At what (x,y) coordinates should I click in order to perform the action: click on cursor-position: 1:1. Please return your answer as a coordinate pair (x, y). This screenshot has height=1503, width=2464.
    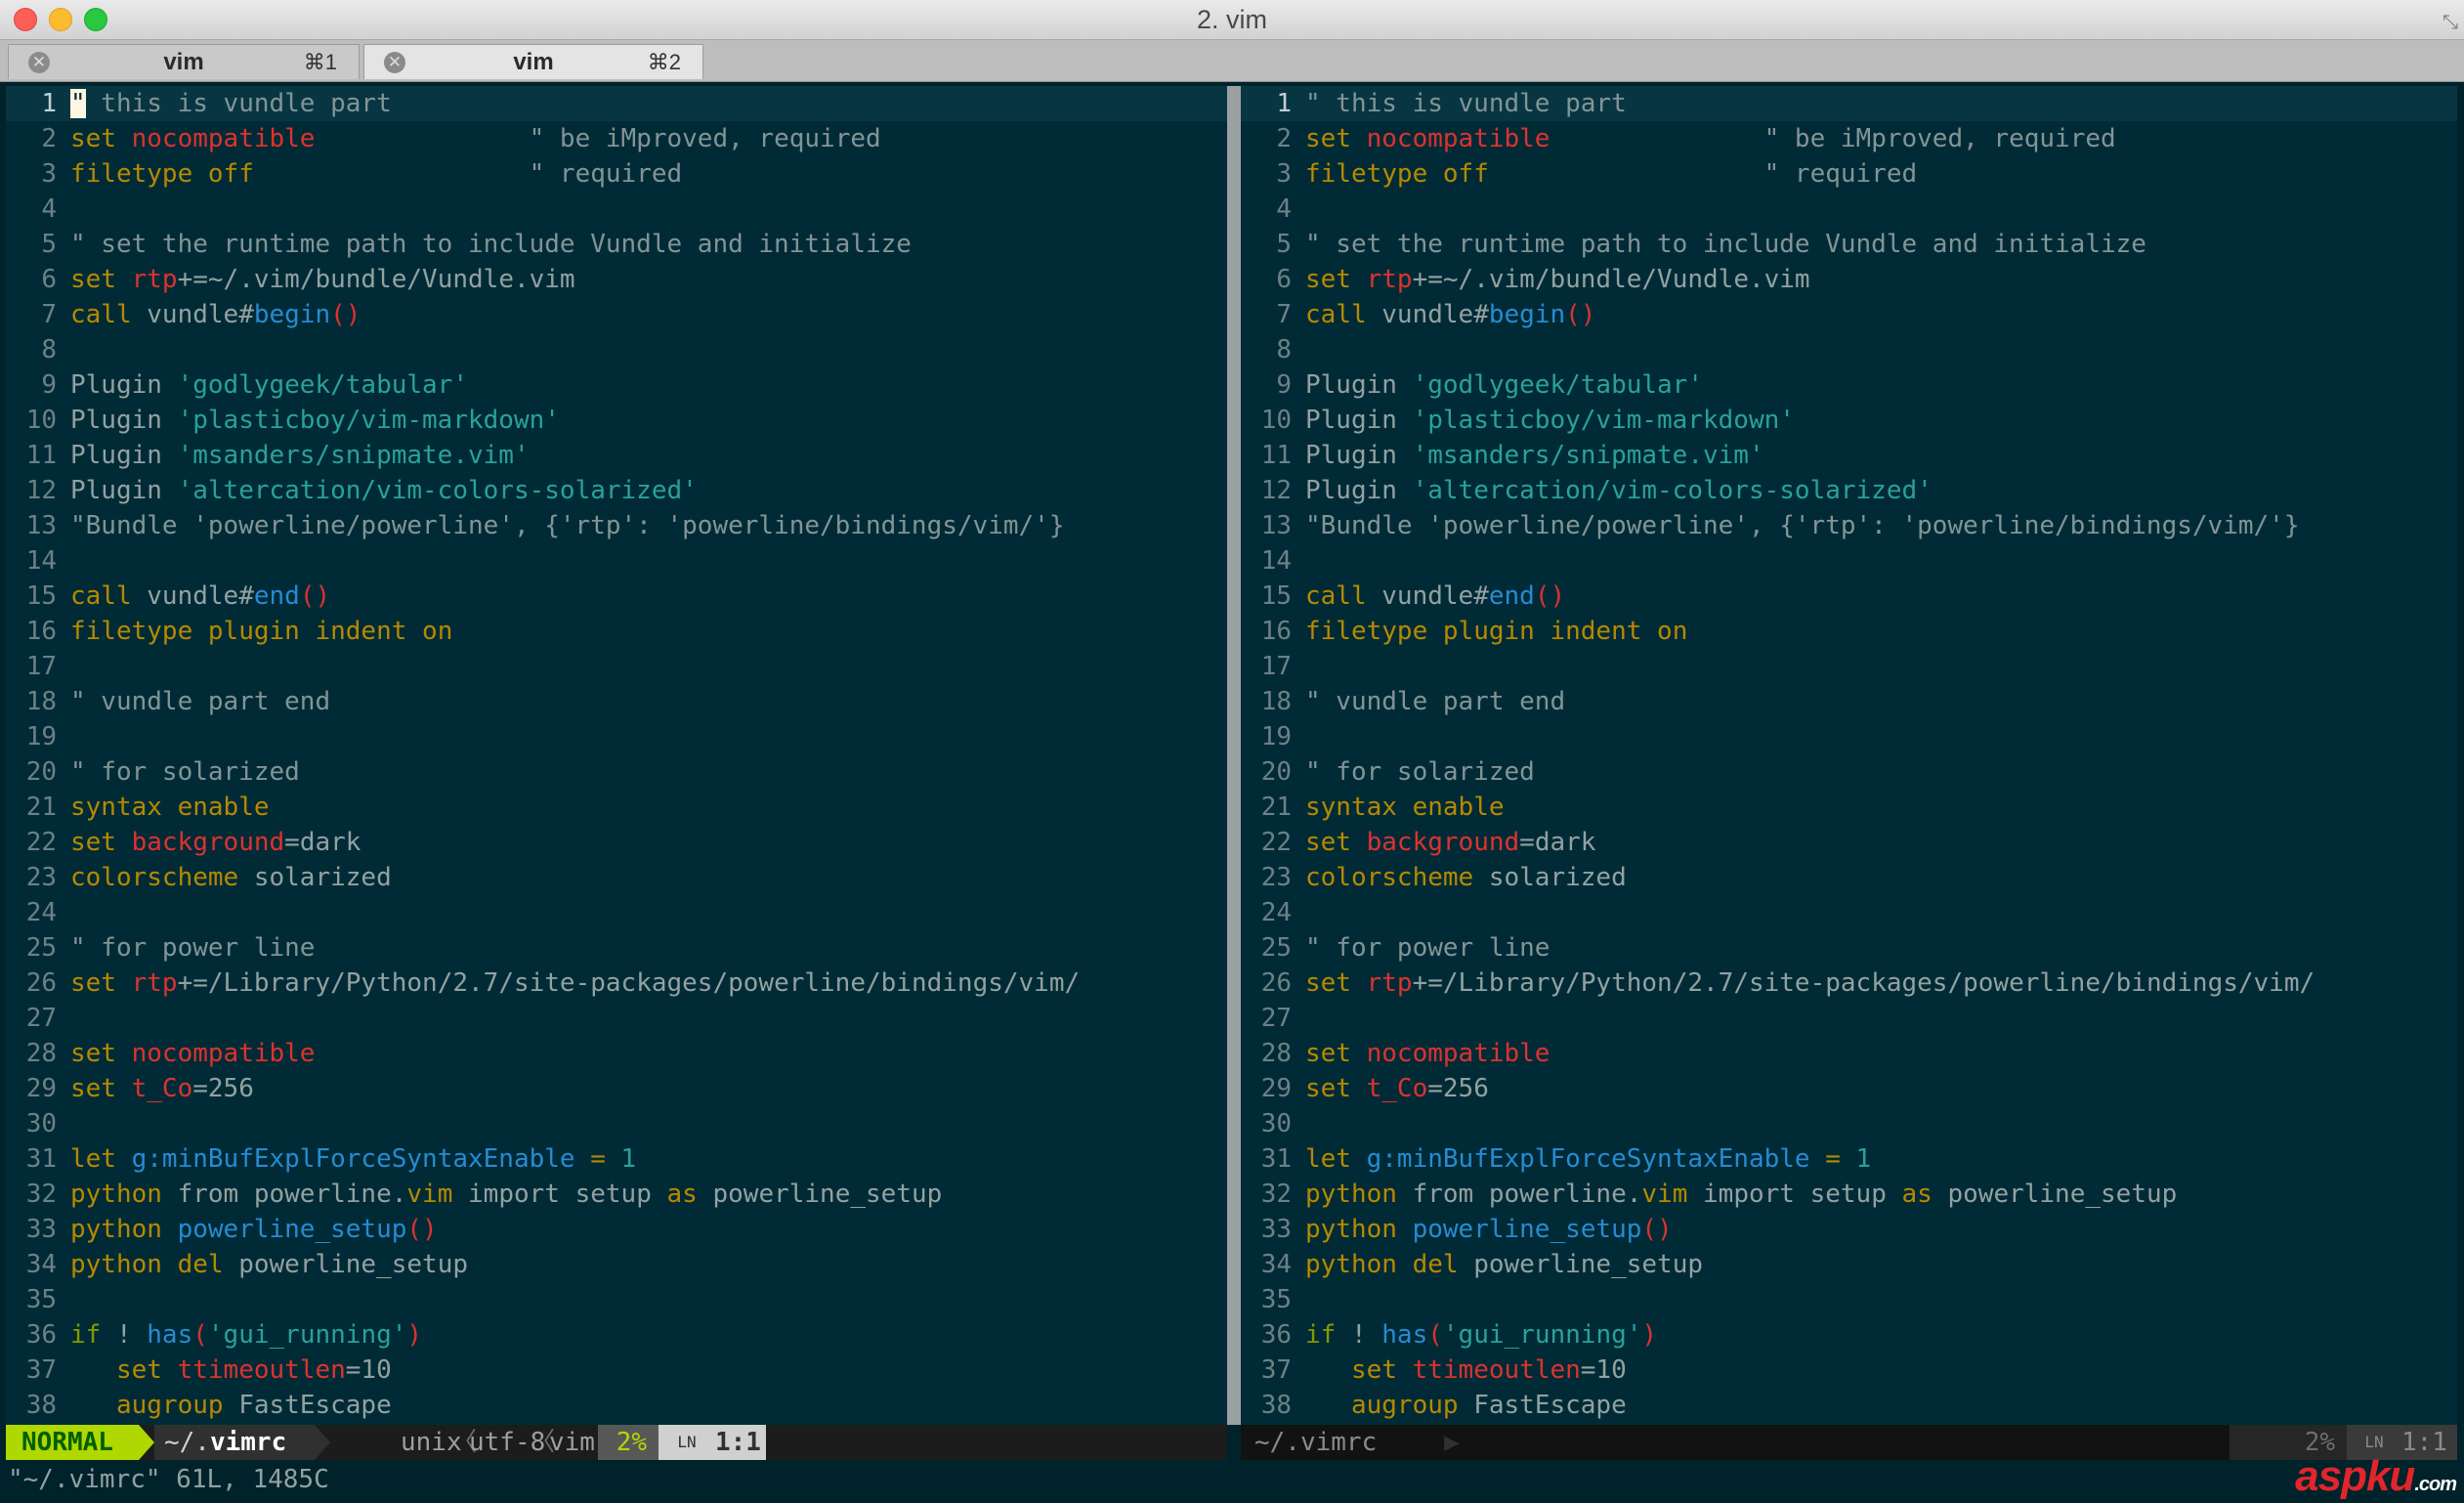
    Looking at the image, I should click on (734, 1442).